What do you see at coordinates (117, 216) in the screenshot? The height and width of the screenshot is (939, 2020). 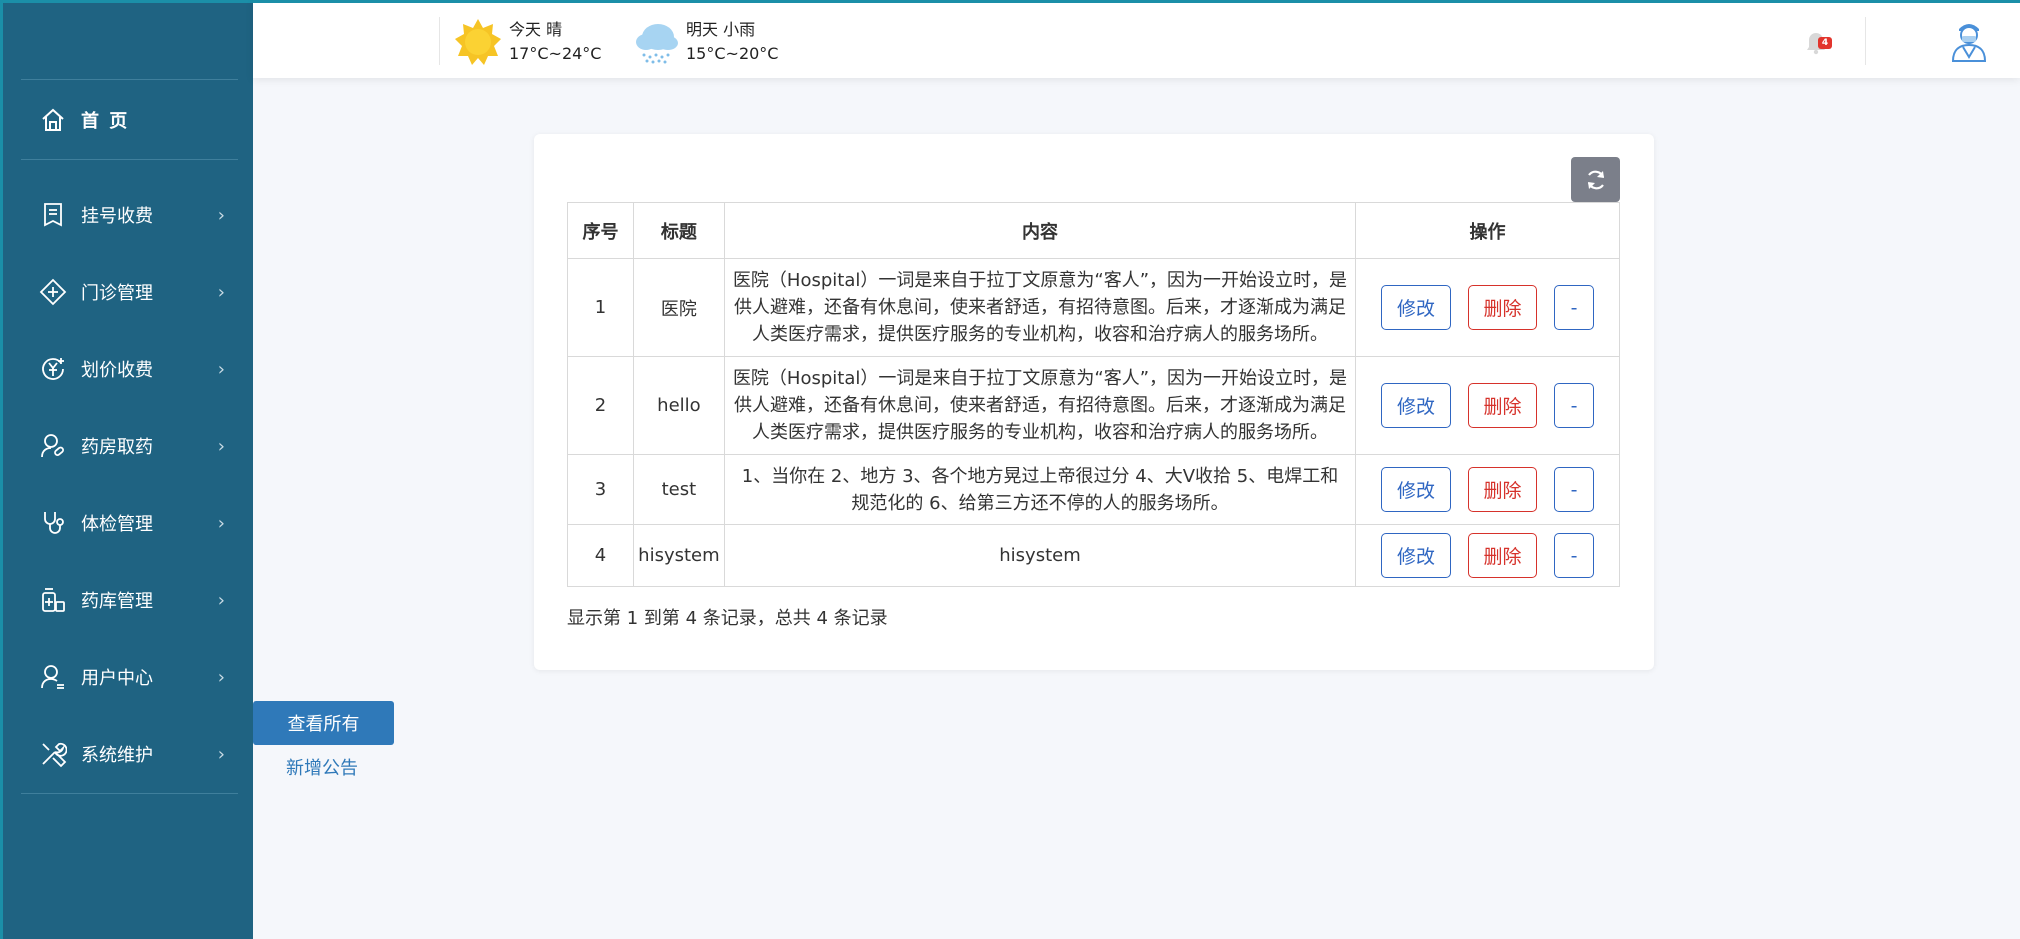 I see `sidebar-item-label: 挂号收费` at bounding box center [117, 216].